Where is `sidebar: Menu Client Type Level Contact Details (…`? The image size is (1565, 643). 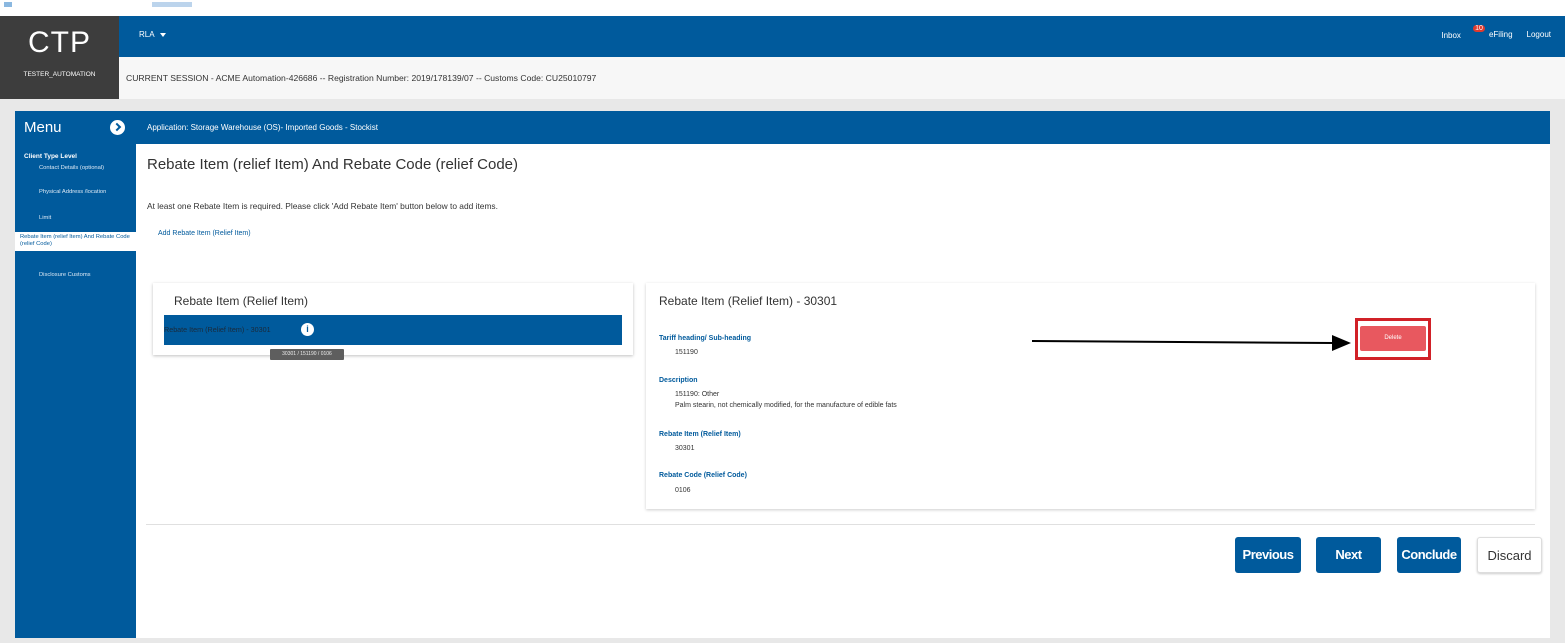
sidebar: Menu Client Type Level Contact Details (… is located at coordinates (75, 374).